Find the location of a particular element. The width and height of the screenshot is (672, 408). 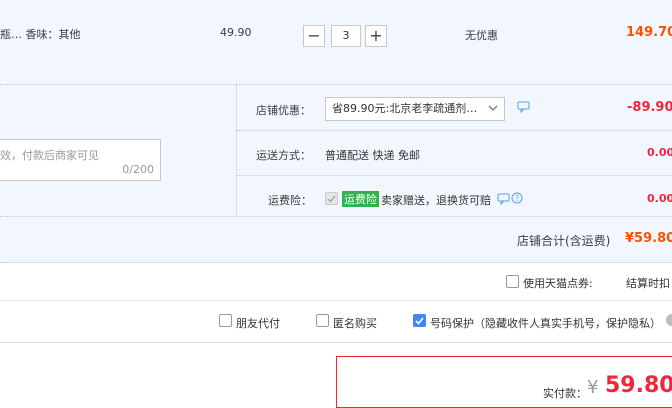

info-icon is located at coordinates (669, 320).